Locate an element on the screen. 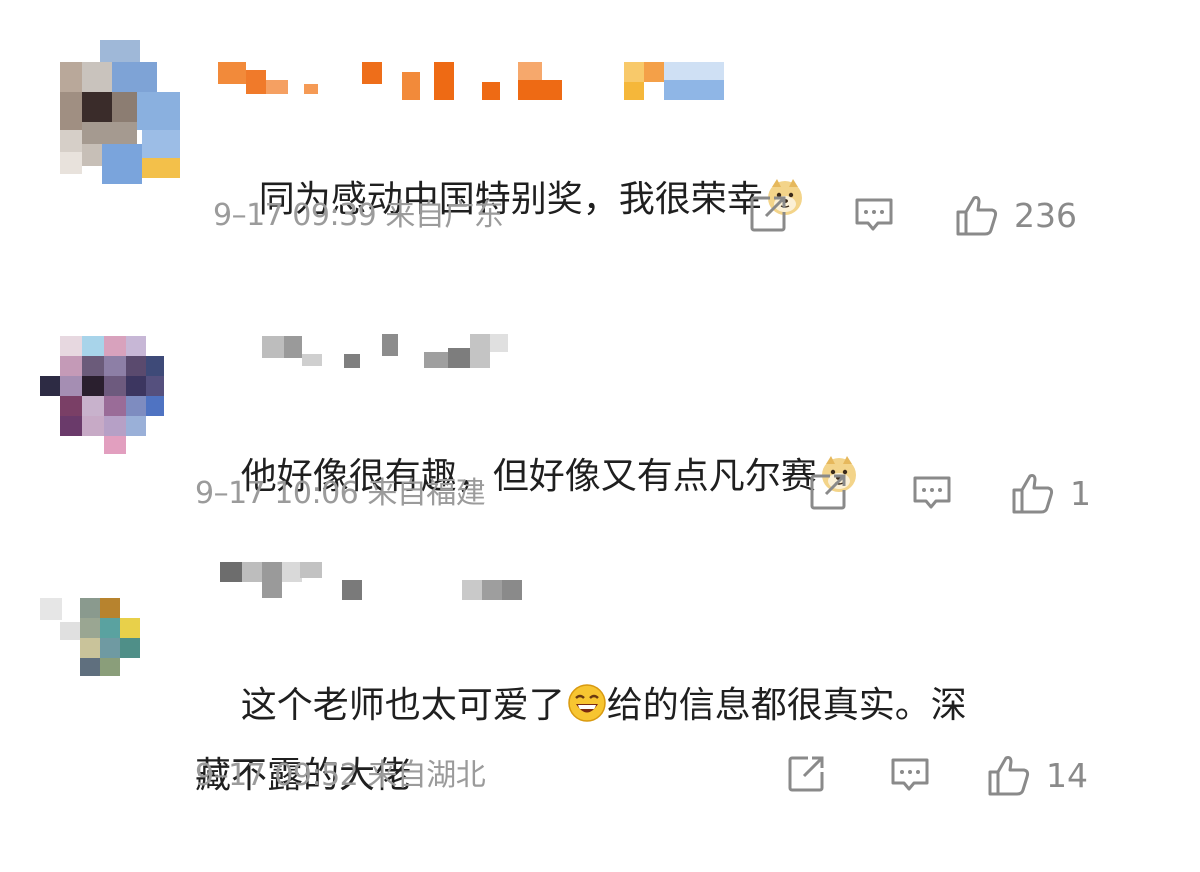 This screenshot has width=1200, height=872. comment-text-part1: 这个老师也太可爱了 is located at coordinates (402, 705).